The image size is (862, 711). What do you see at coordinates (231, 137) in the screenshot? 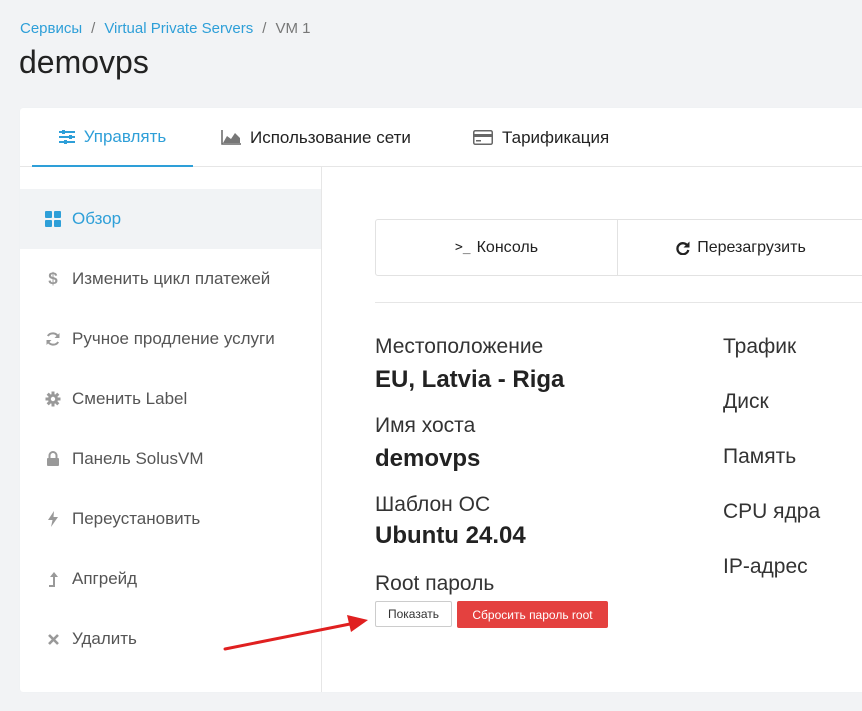
I see `area-chart-icon` at bounding box center [231, 137].